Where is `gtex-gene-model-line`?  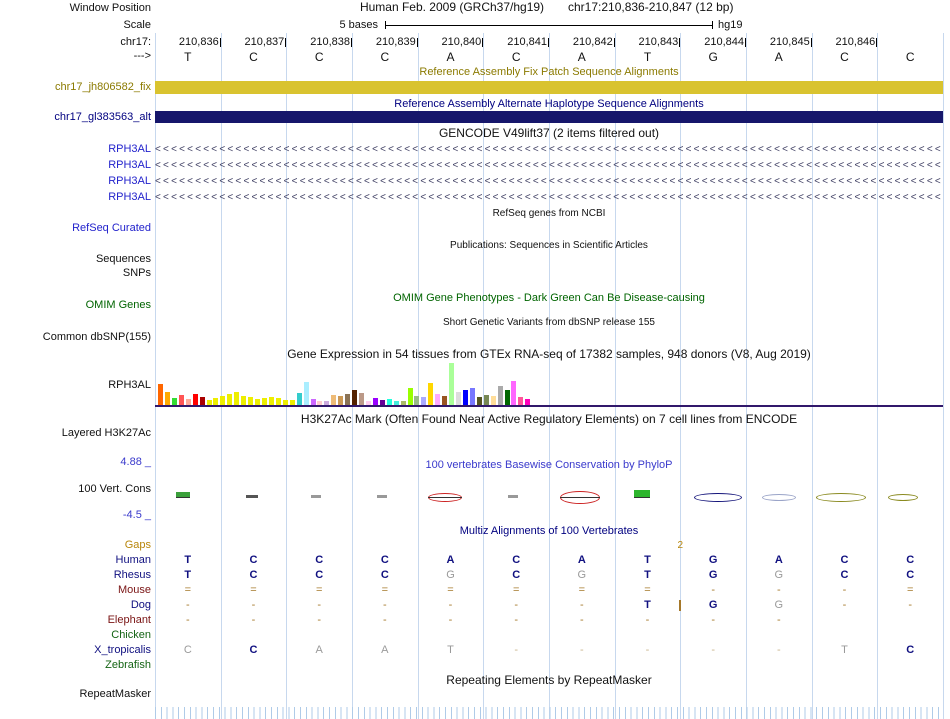 gtex-gene-model-line is located at coordinates (549, 406).